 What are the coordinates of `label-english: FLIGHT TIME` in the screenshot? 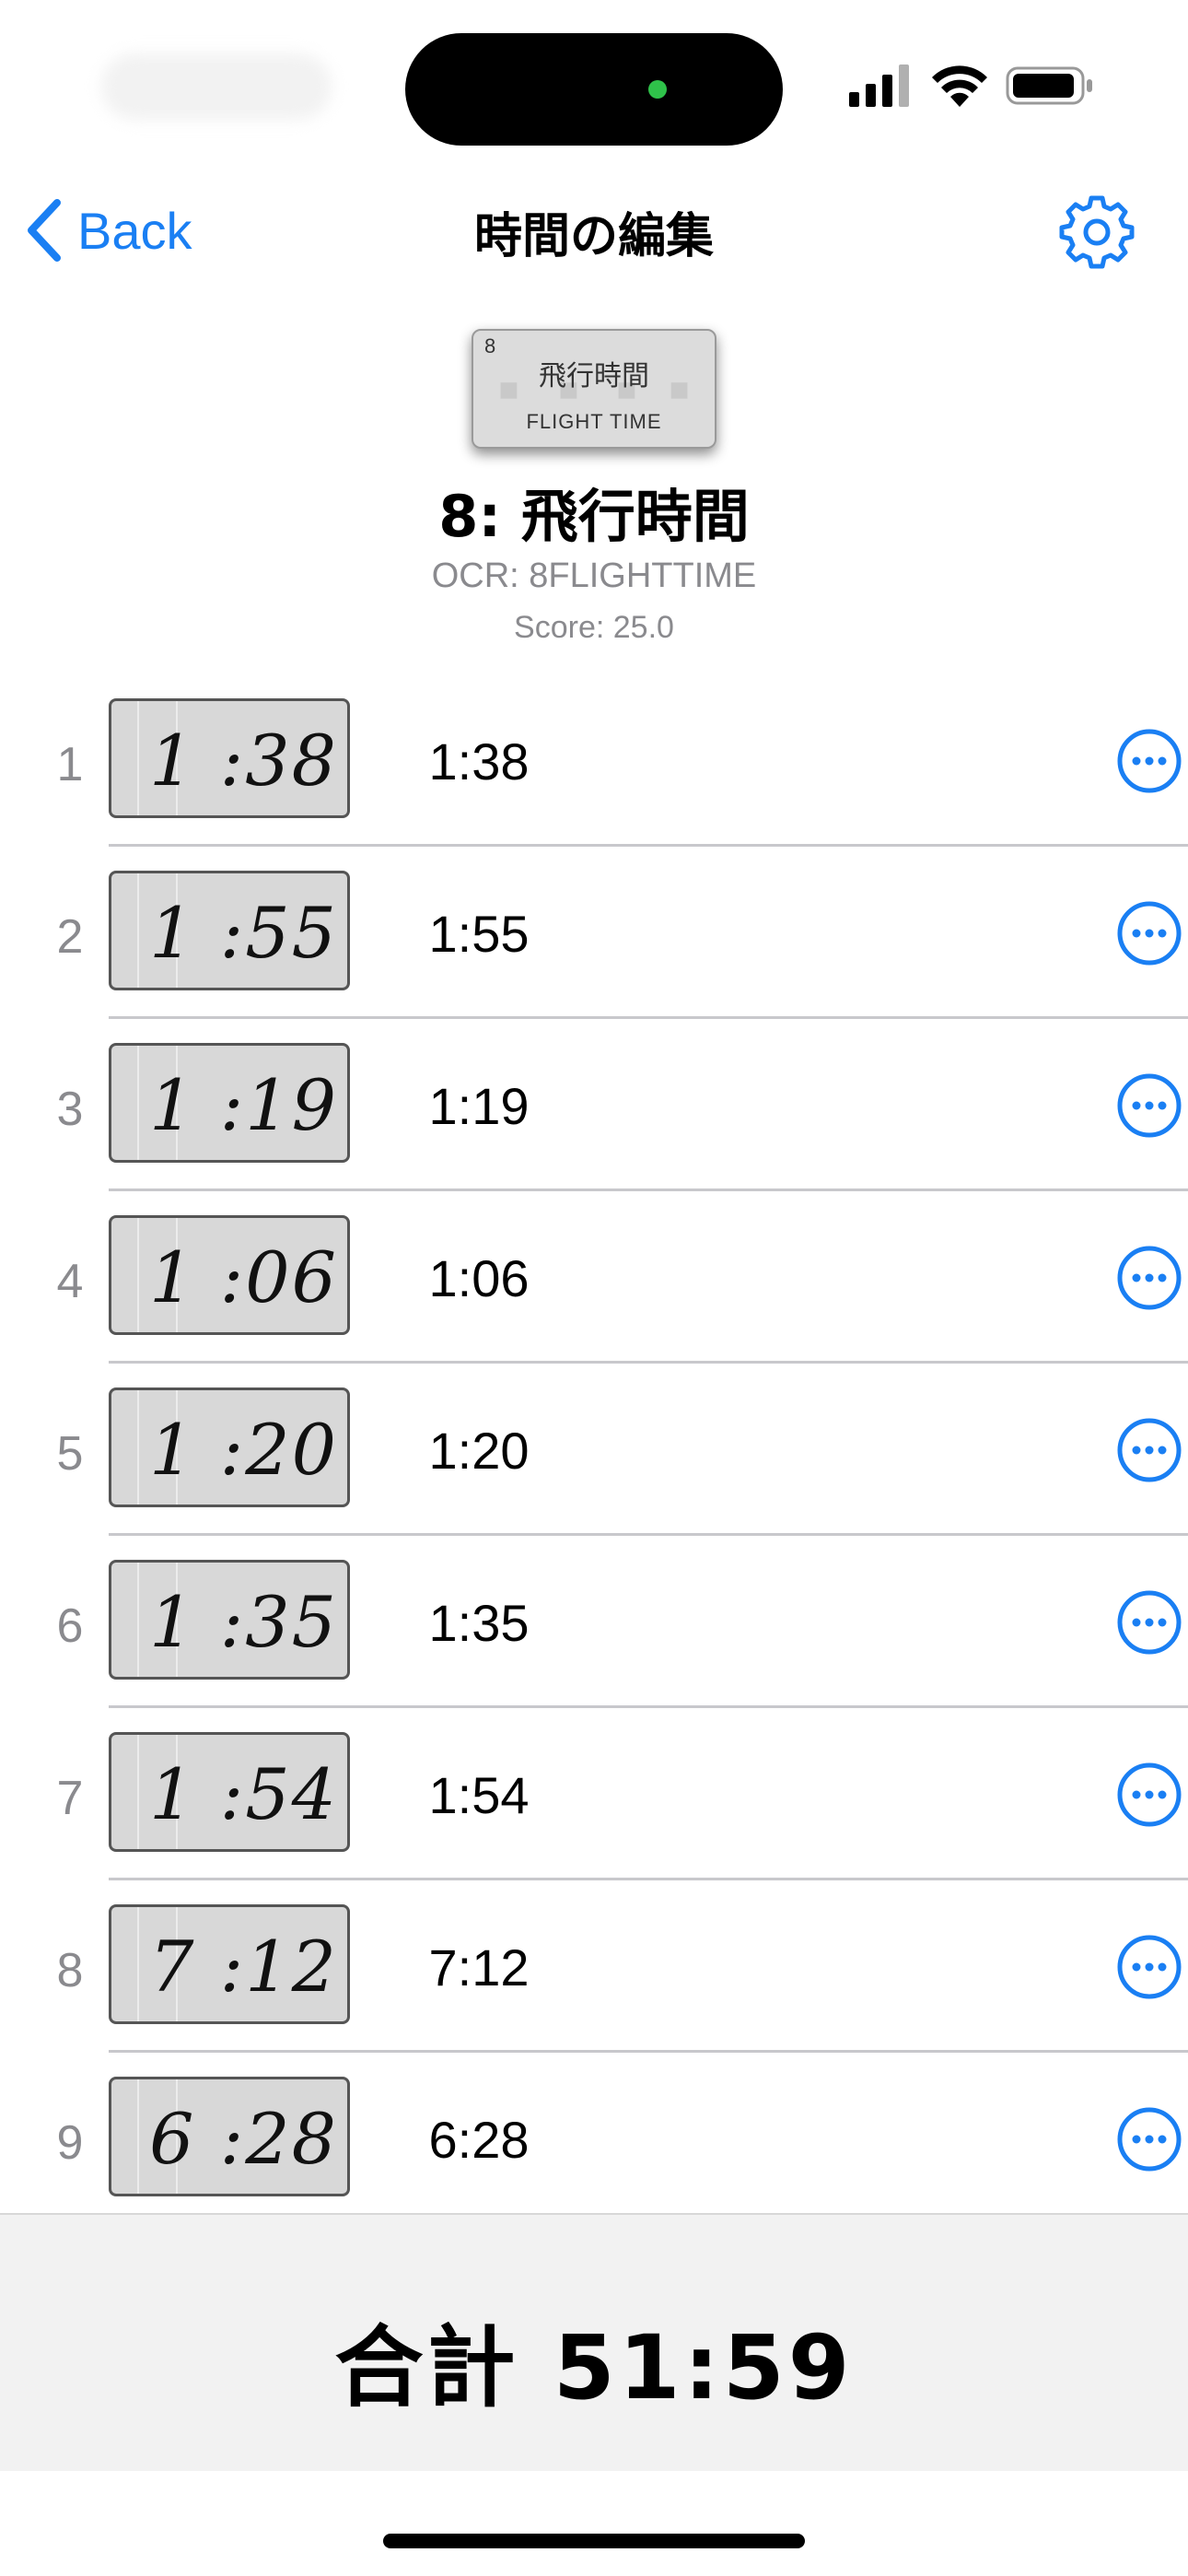 It's located at (594, 421).